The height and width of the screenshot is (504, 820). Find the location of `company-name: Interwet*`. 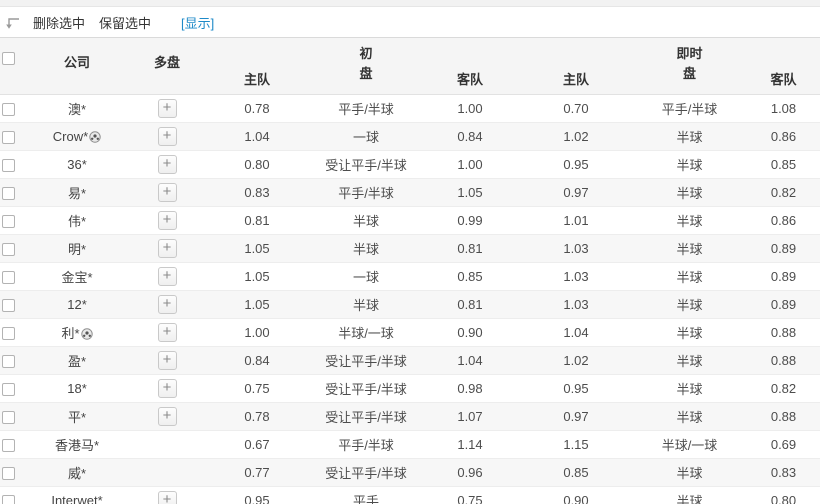

company-name: Interwet* is located at coordinates (77, 498).